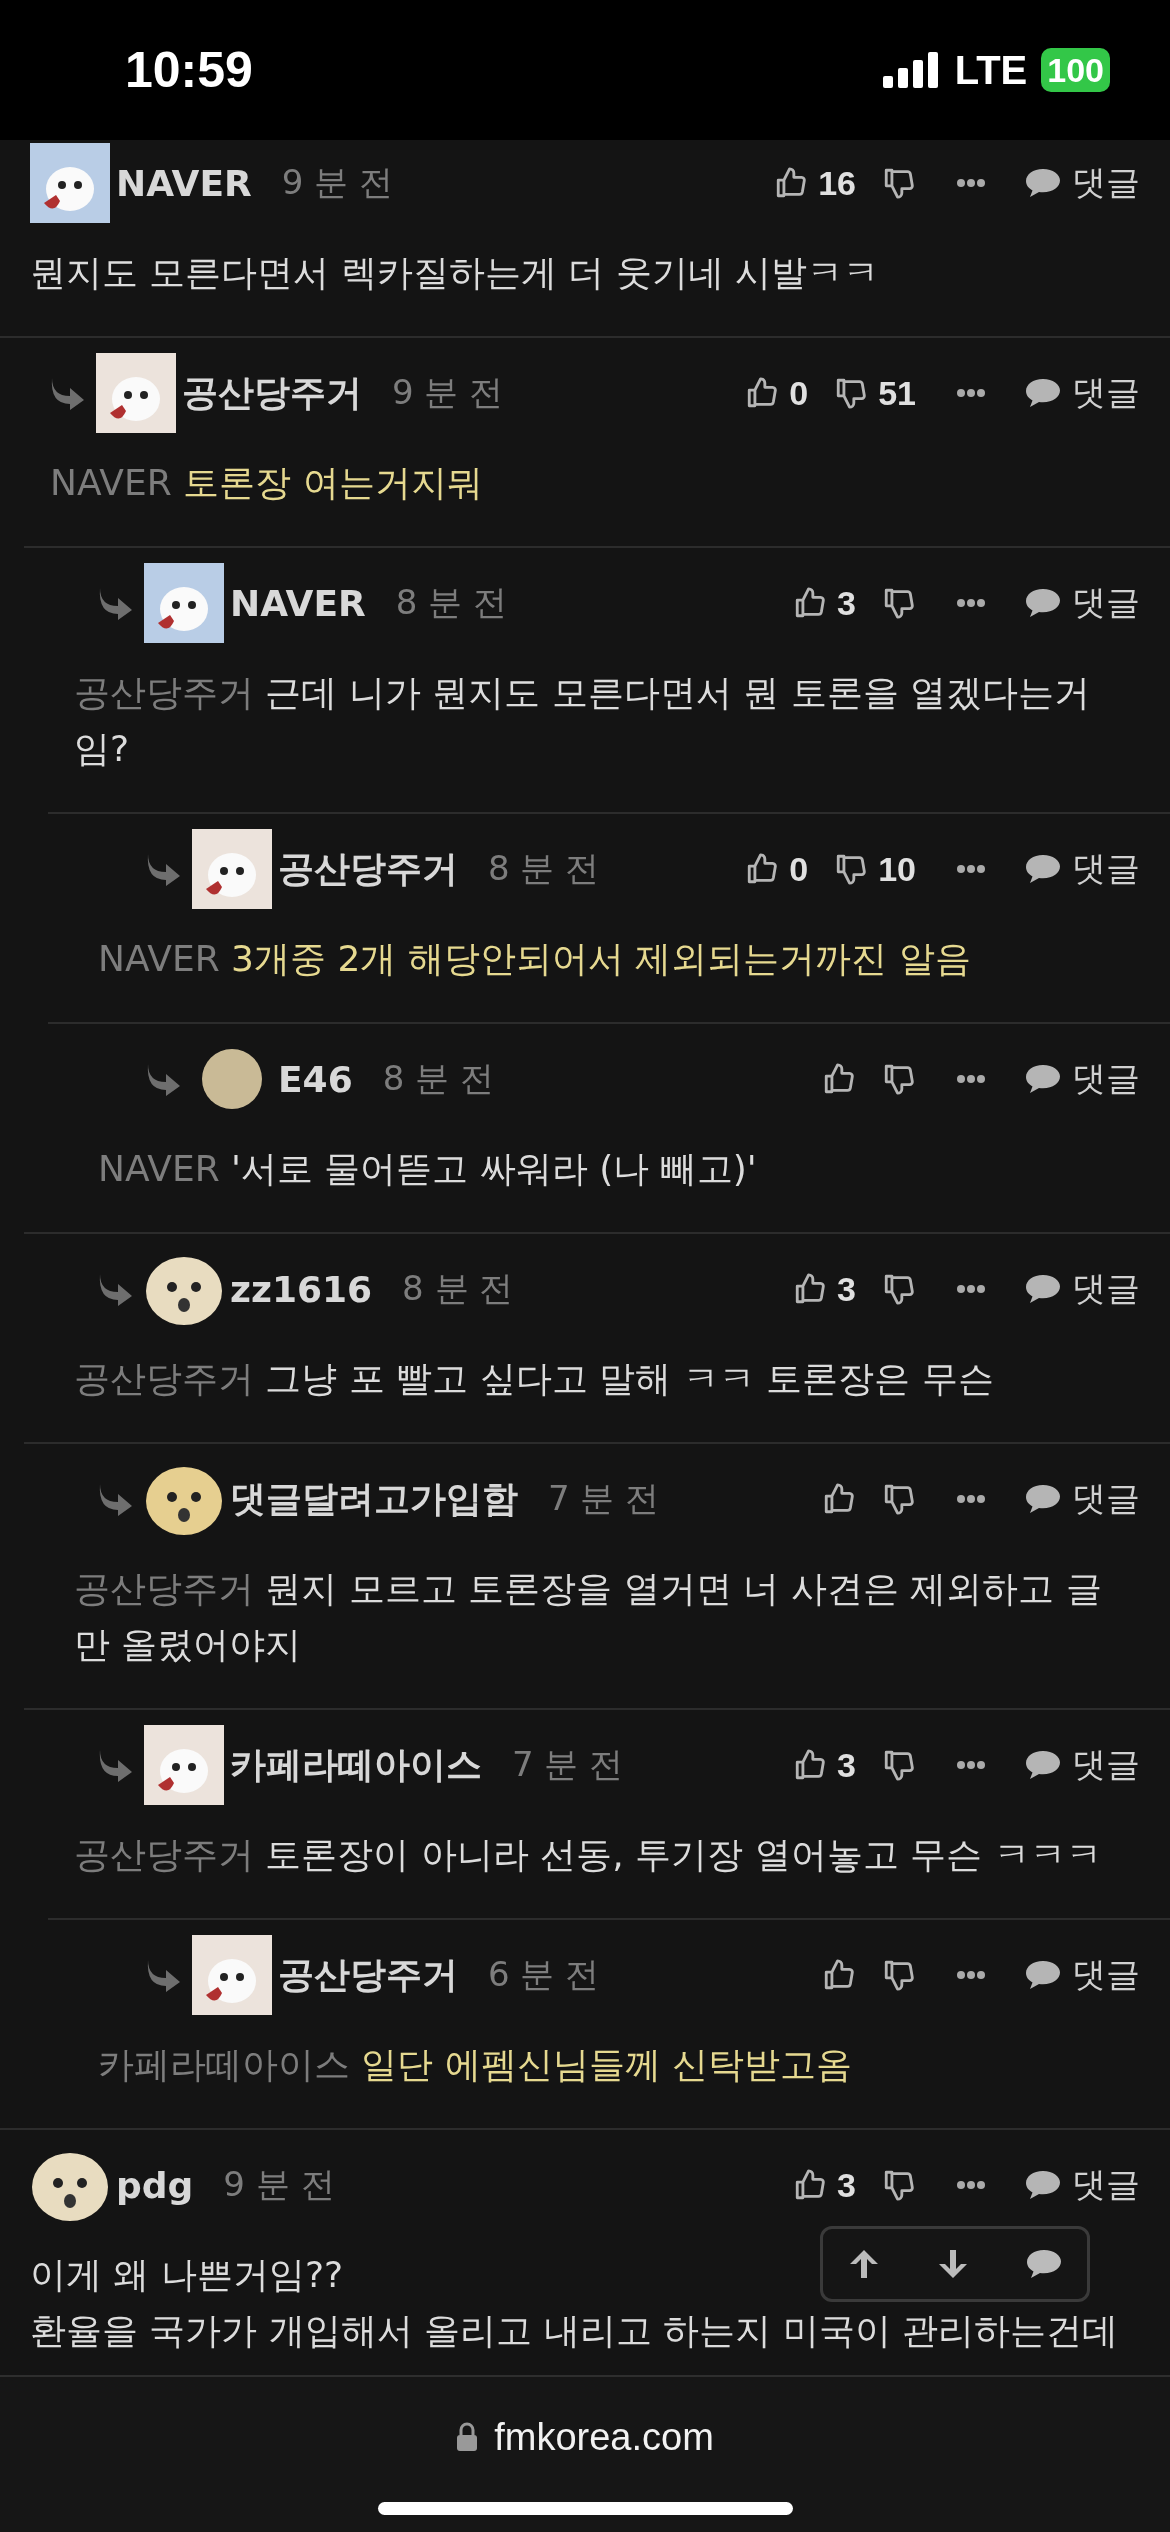 This screenshot has width=1170, height=2532. What do you see at coordinates (475, 2065) in the screenshot?
I see `comment-text: 카페라떼아이스 일단 에펨신님들께 신탁받고옴` at bounding box center [475, 2065].